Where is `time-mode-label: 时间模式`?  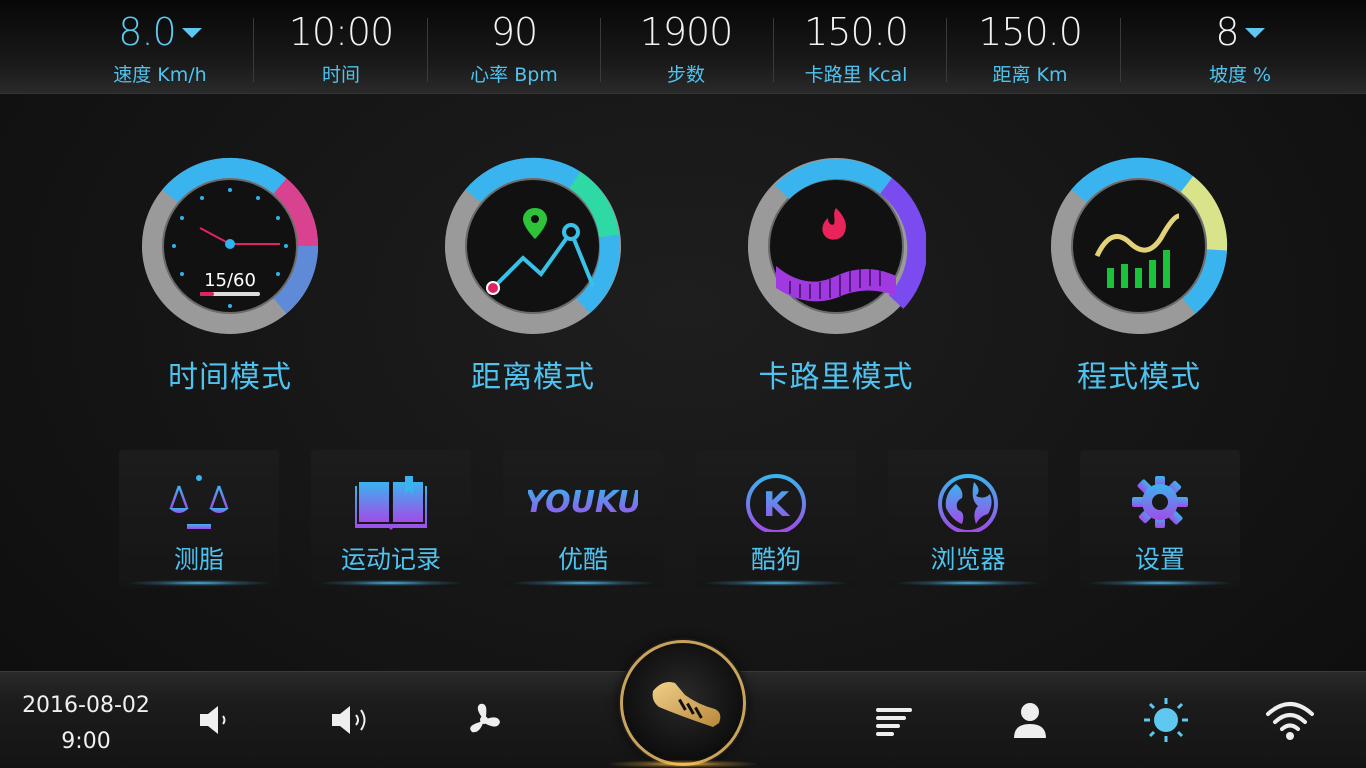
time-mode-label: 时间模式 is located at coordinates (230, 377).